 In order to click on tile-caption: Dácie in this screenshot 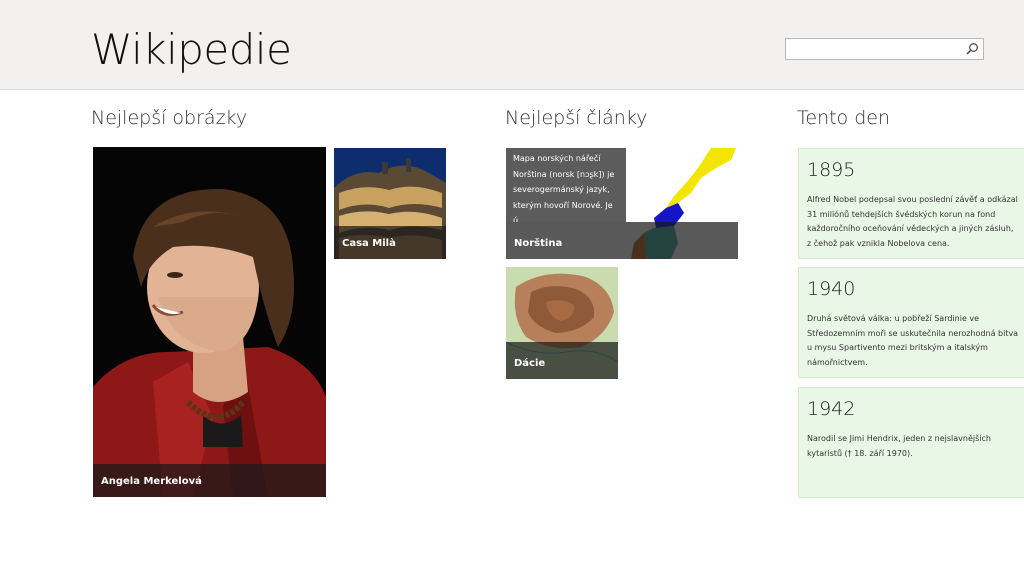, I will do `click(562, 360)`.